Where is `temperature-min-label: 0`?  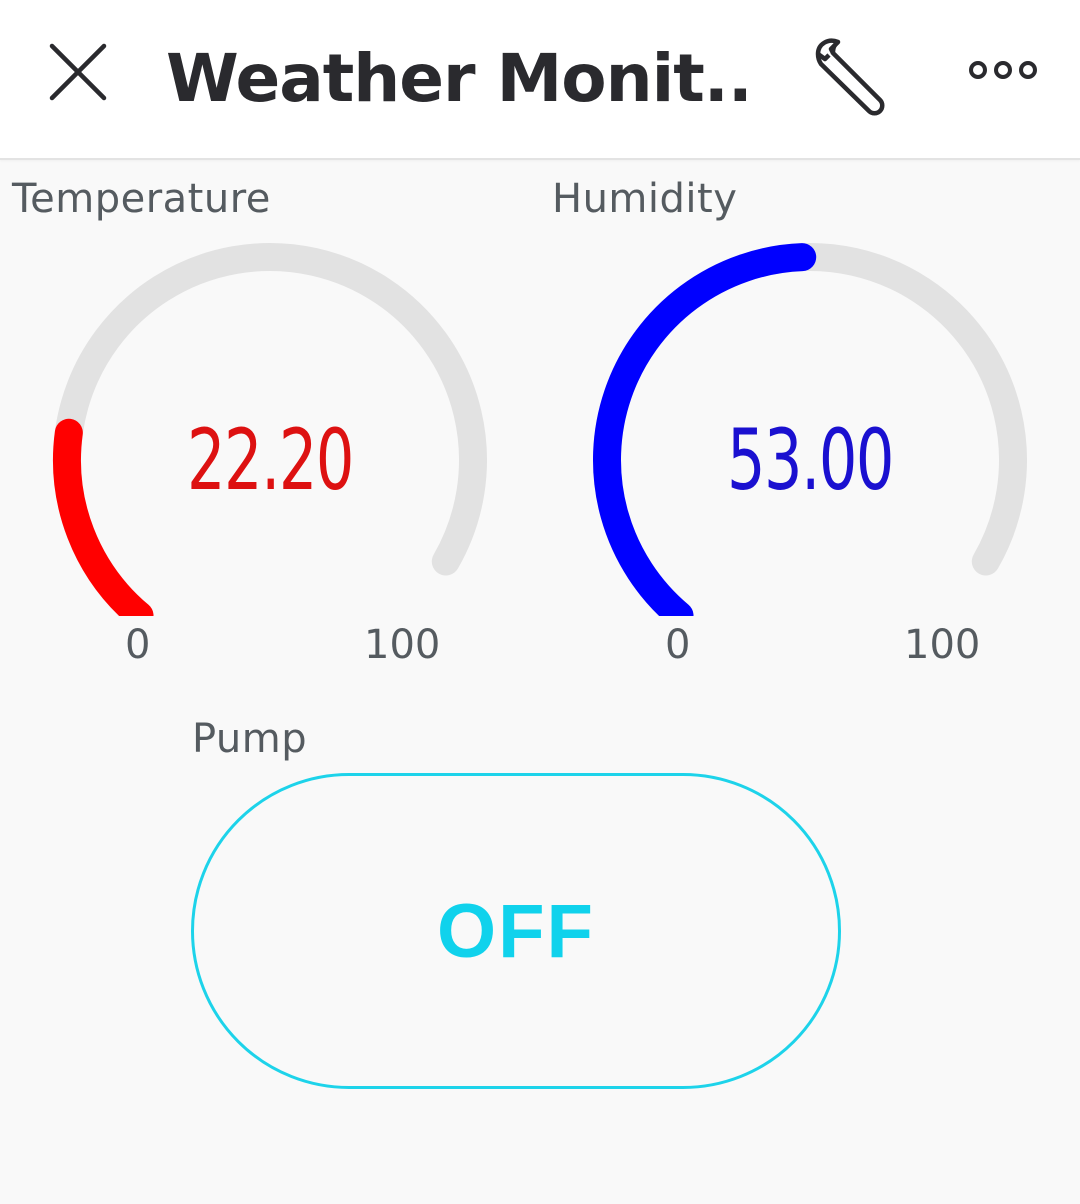
temperature-min-label: 0 is located at coordinates (138, 645).